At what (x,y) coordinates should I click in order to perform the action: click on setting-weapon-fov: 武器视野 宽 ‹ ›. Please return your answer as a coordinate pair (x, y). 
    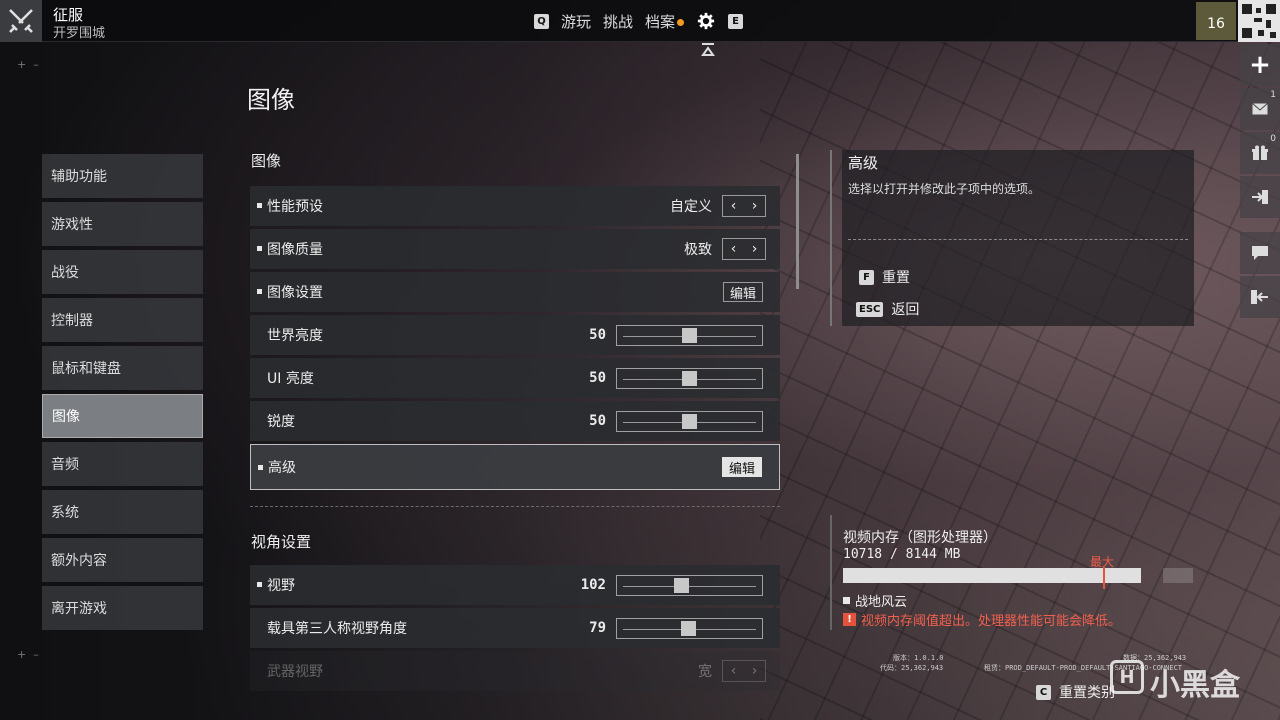
    Looking at the image, I should click on (515, 671).